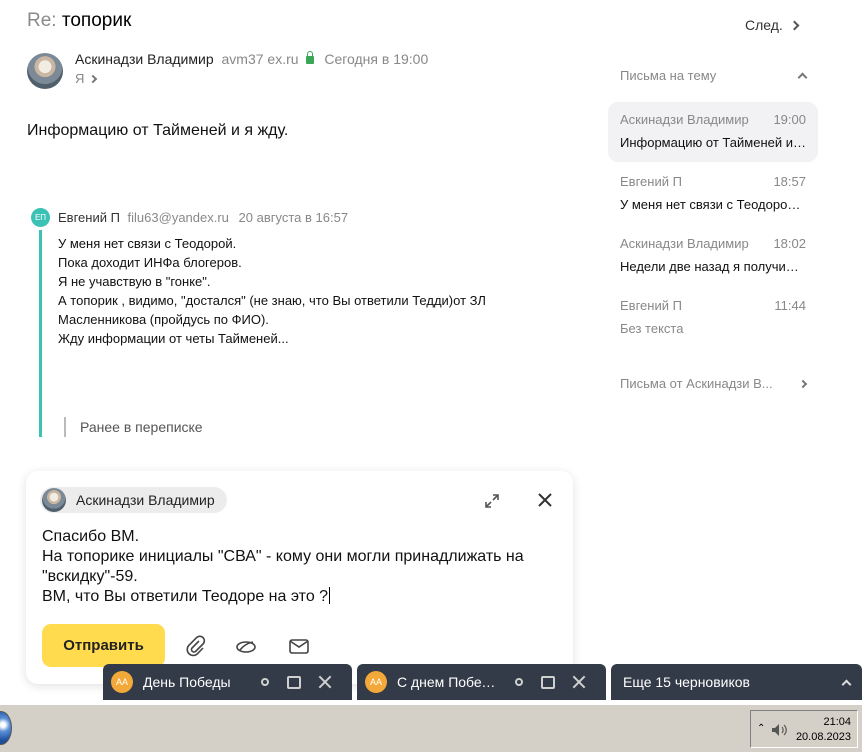  I want to click on expand-icon, so click(492, 501).